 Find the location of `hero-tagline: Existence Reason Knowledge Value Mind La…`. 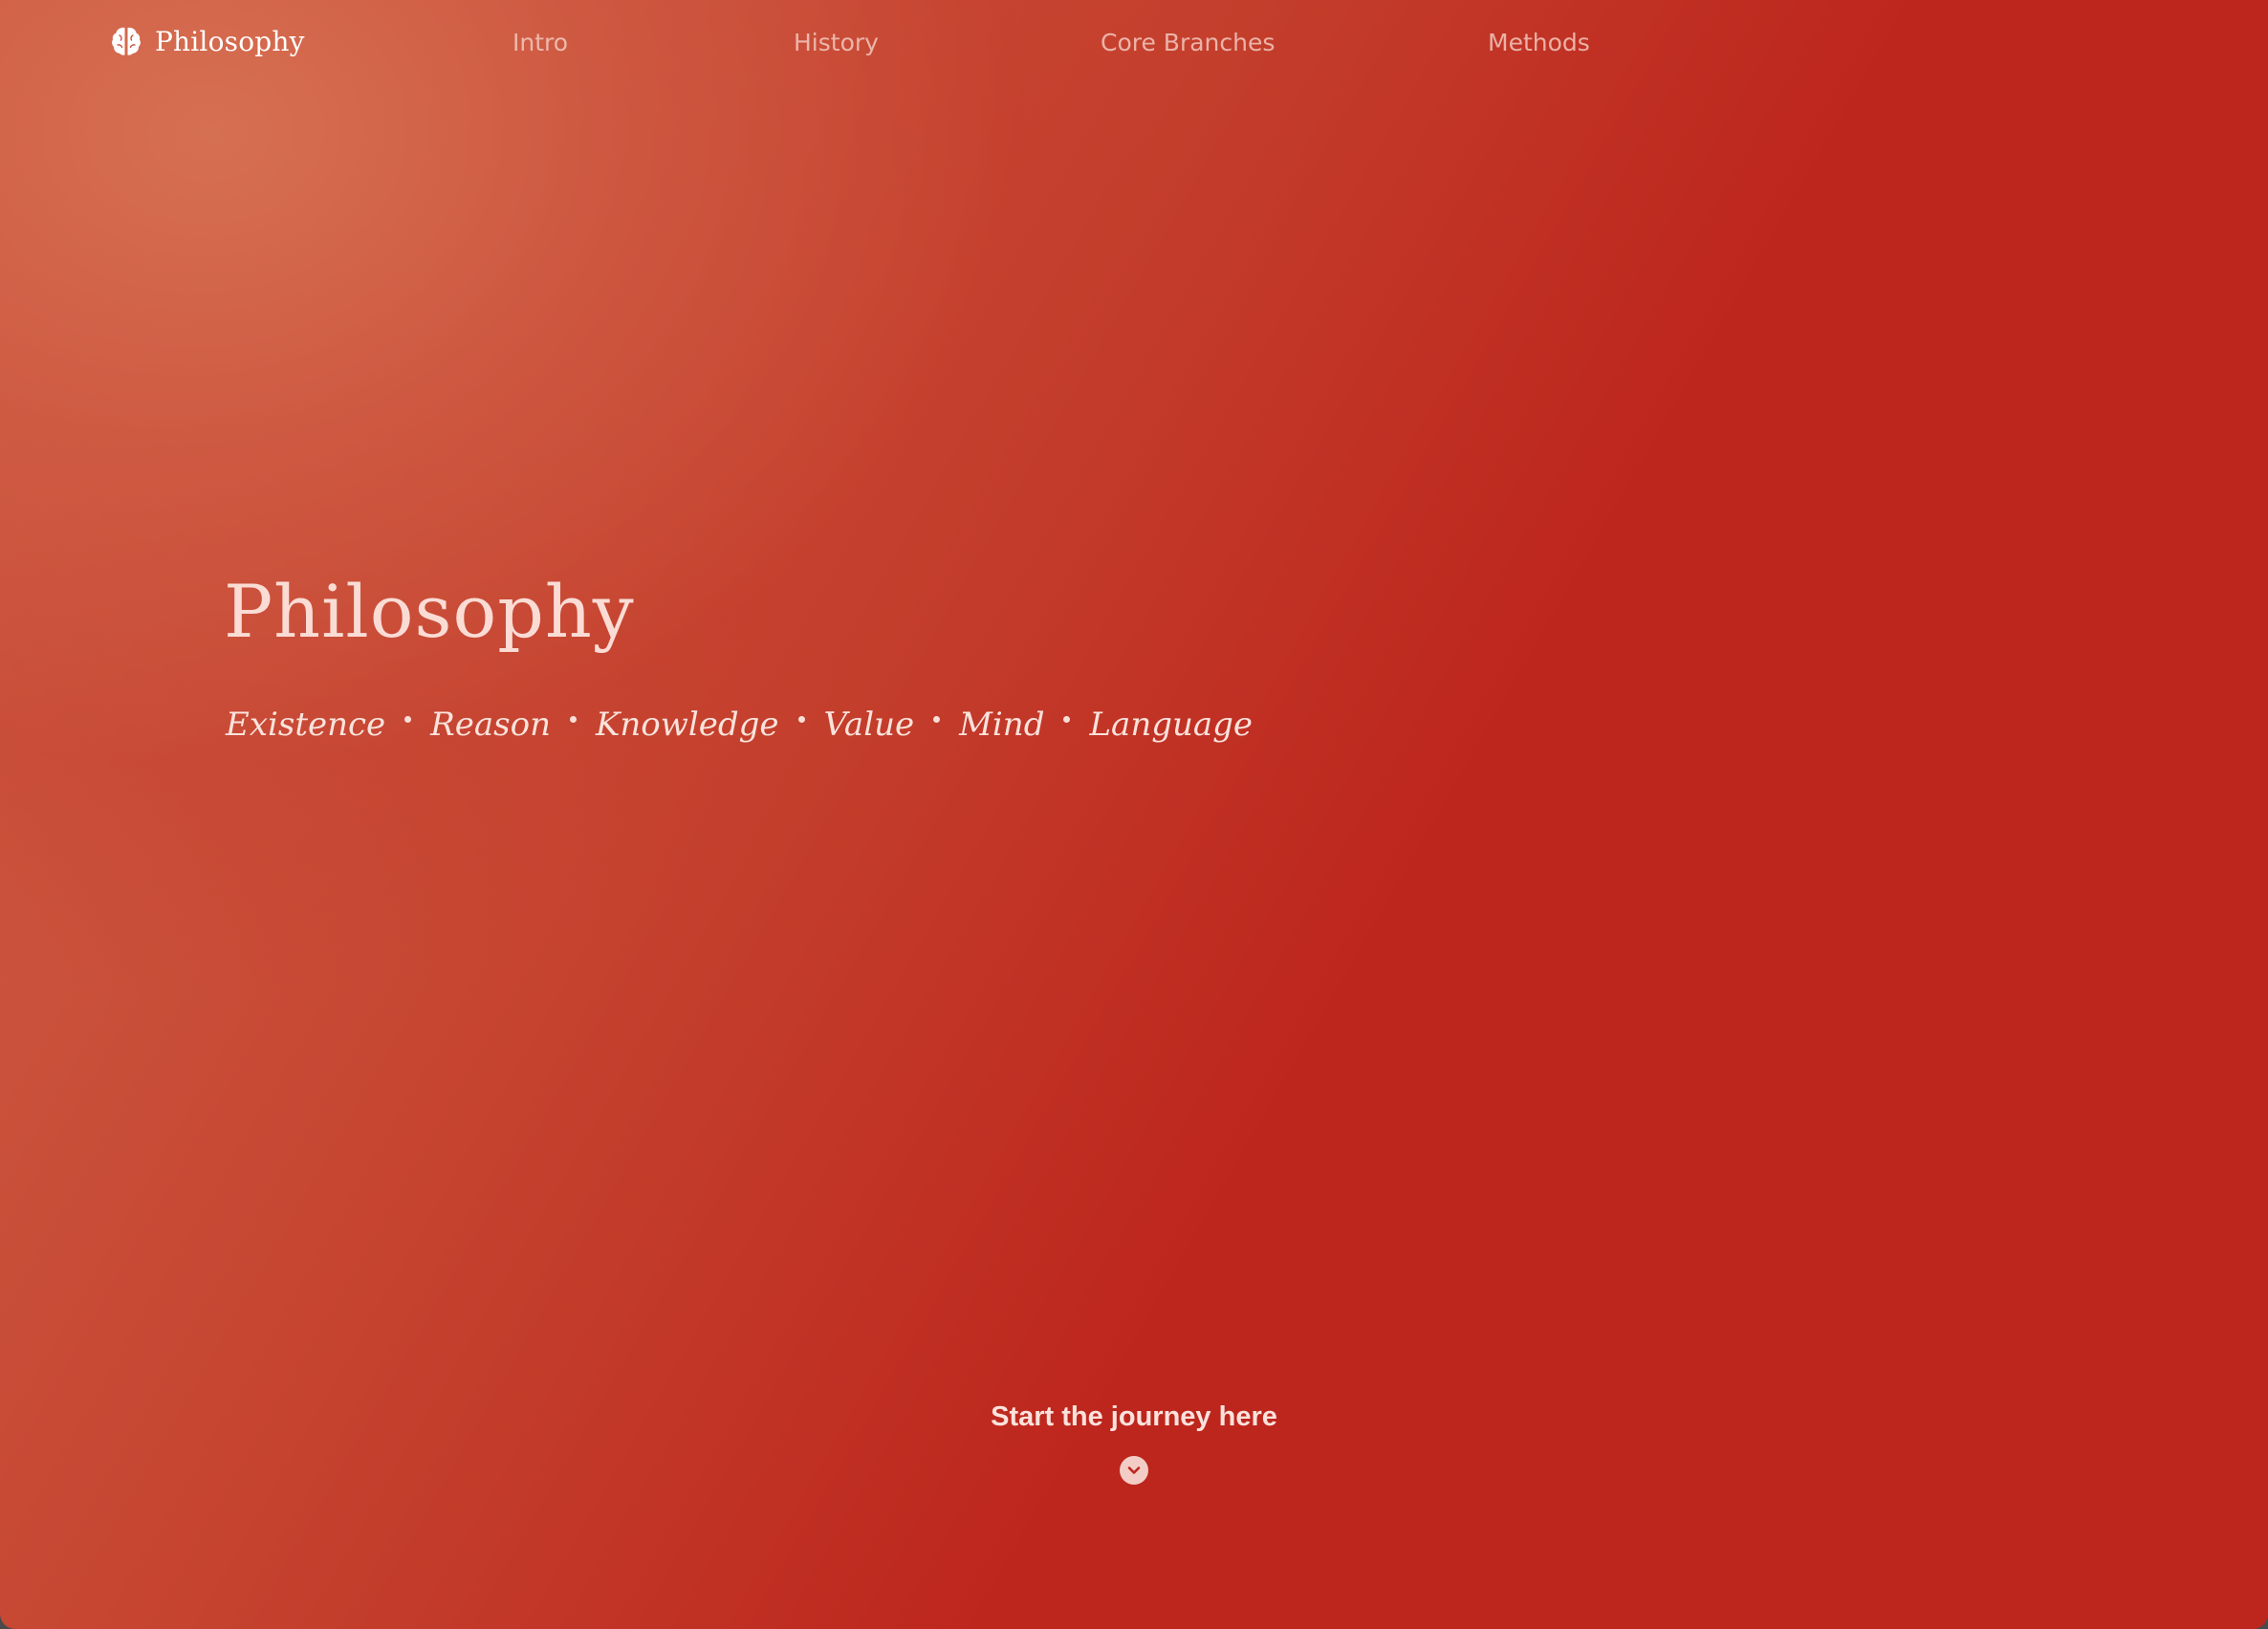

hero-tagline: Existence Reason Knowledge Value Mind La… is located at coordinates (739, 725).